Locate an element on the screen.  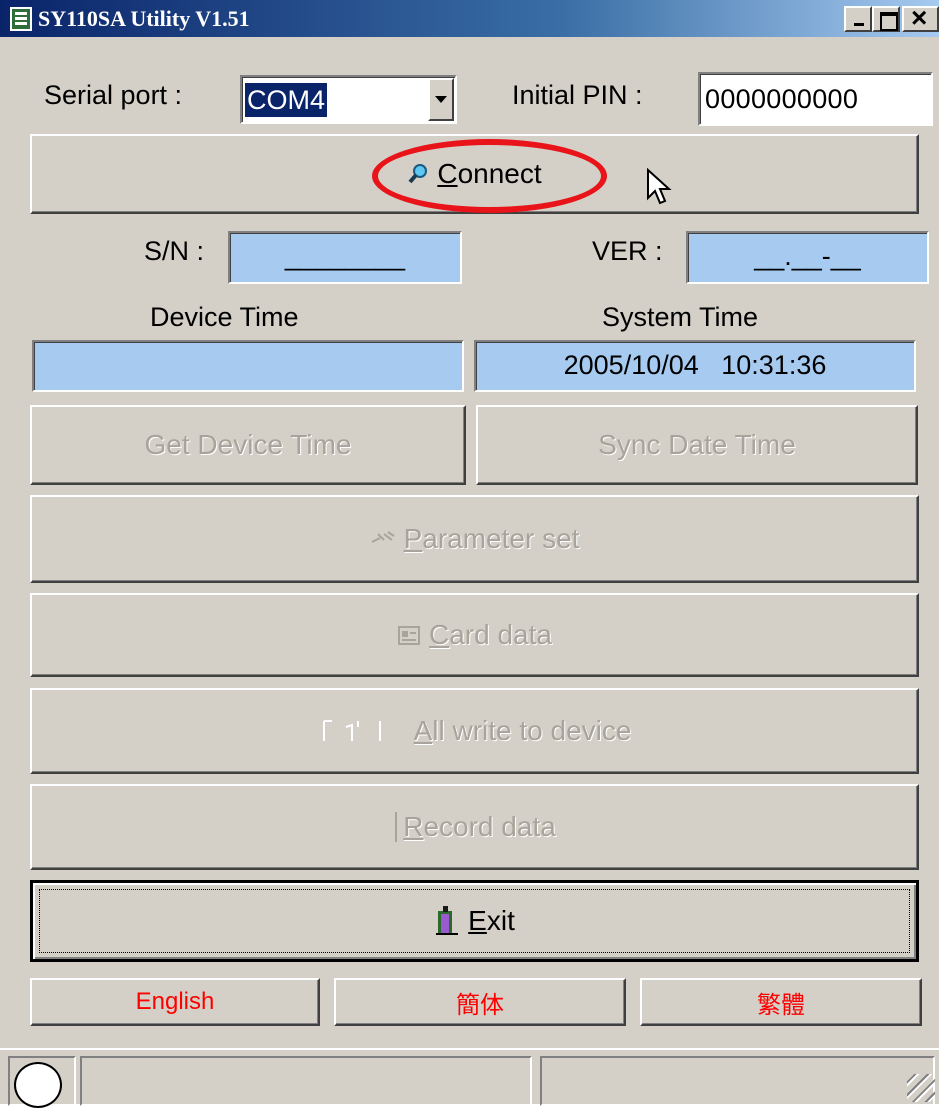
serial-port-value: COM4 is located at coordinates (286, 100).